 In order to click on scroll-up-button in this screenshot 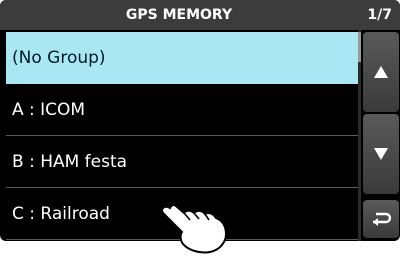, I will do `click(381, 72)`.